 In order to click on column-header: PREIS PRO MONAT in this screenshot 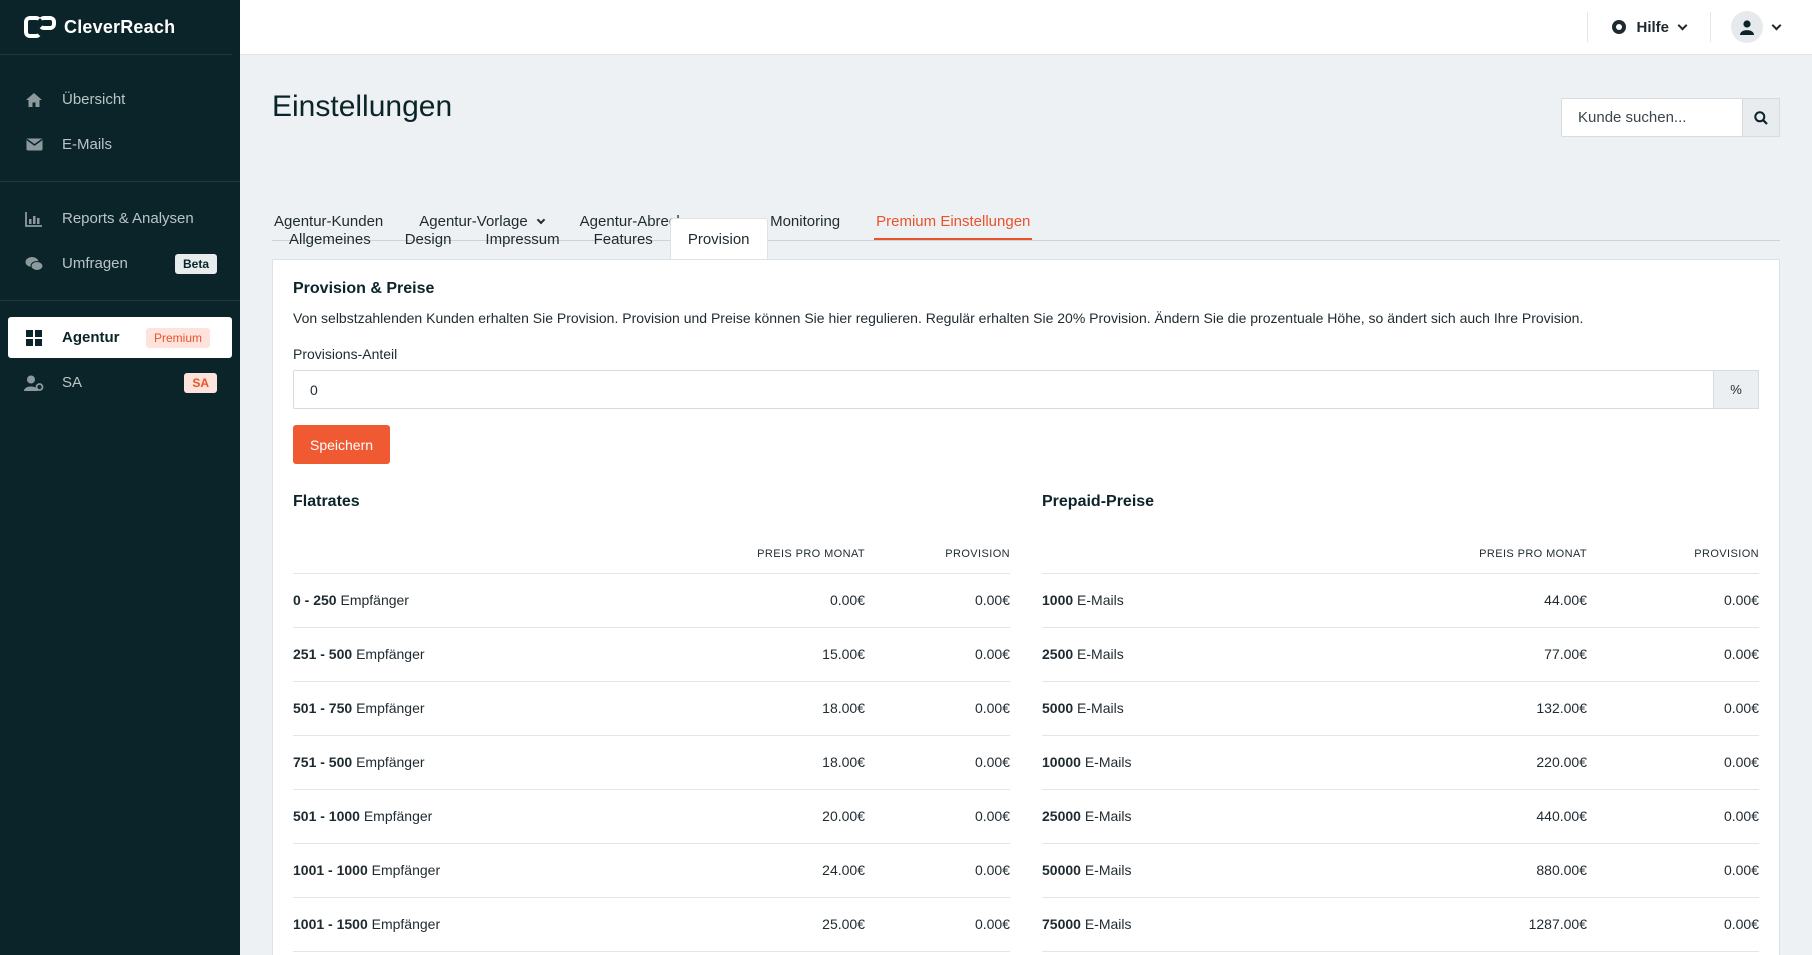, I will do `click(790, 554)`.